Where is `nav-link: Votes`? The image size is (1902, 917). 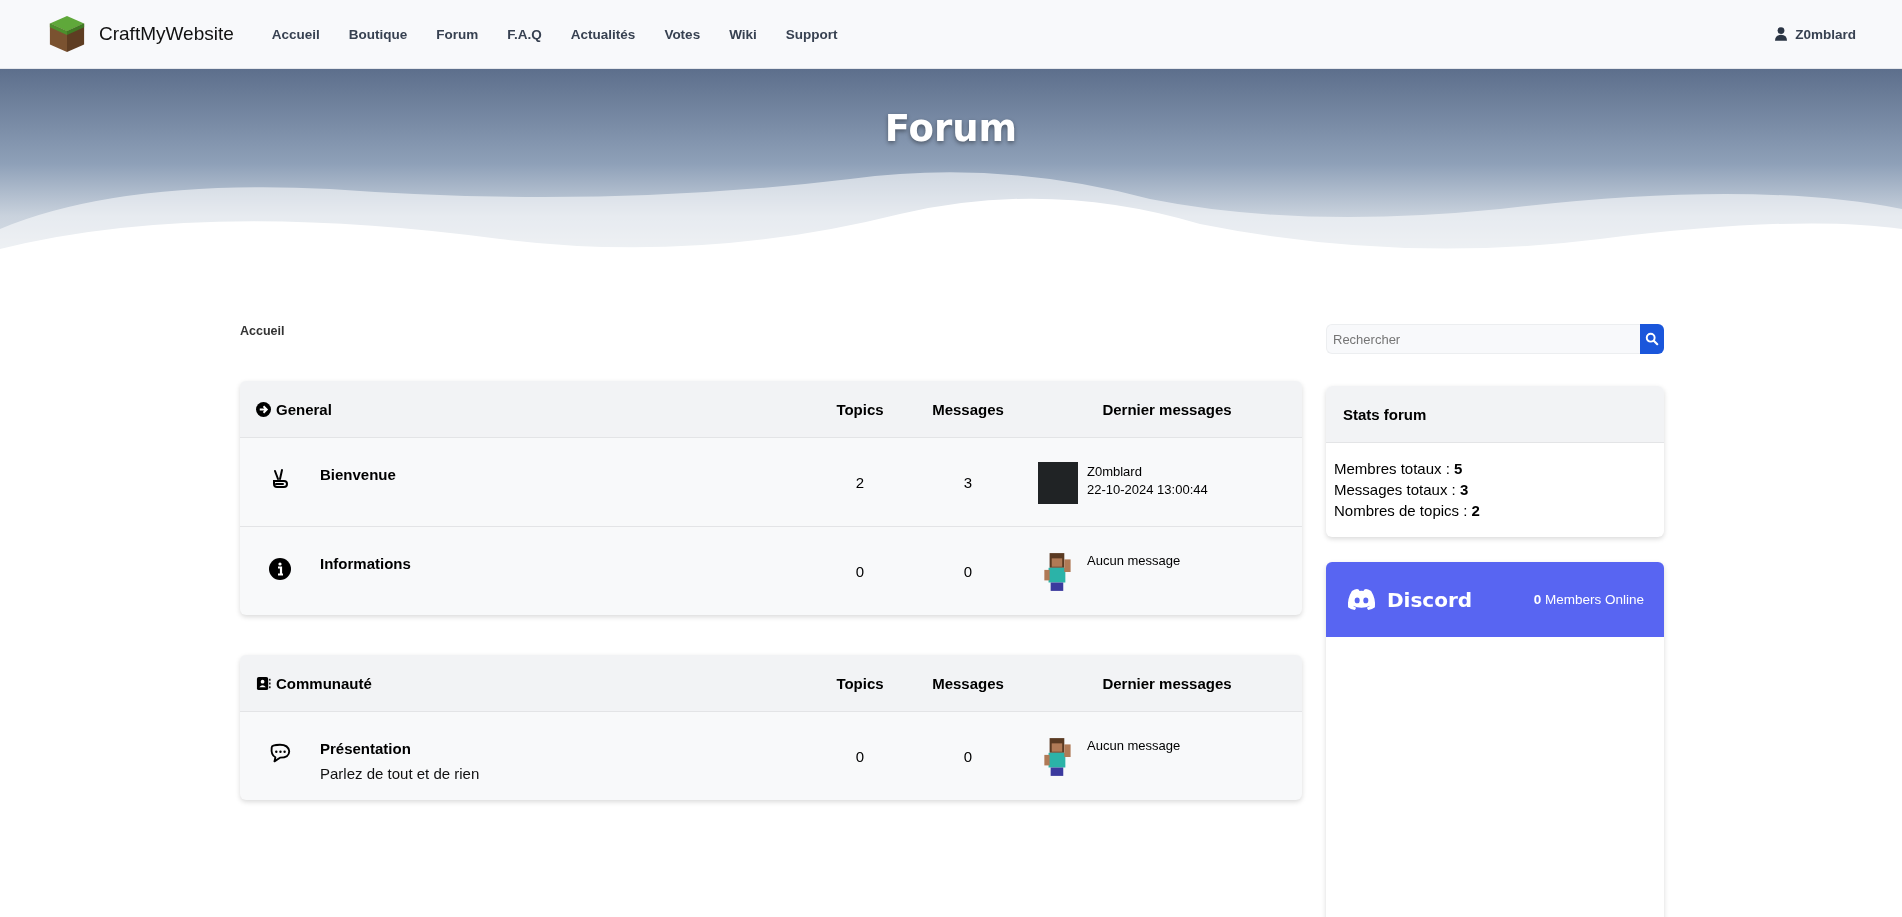
nav-link: Votes is located at coordinates (682, 34).